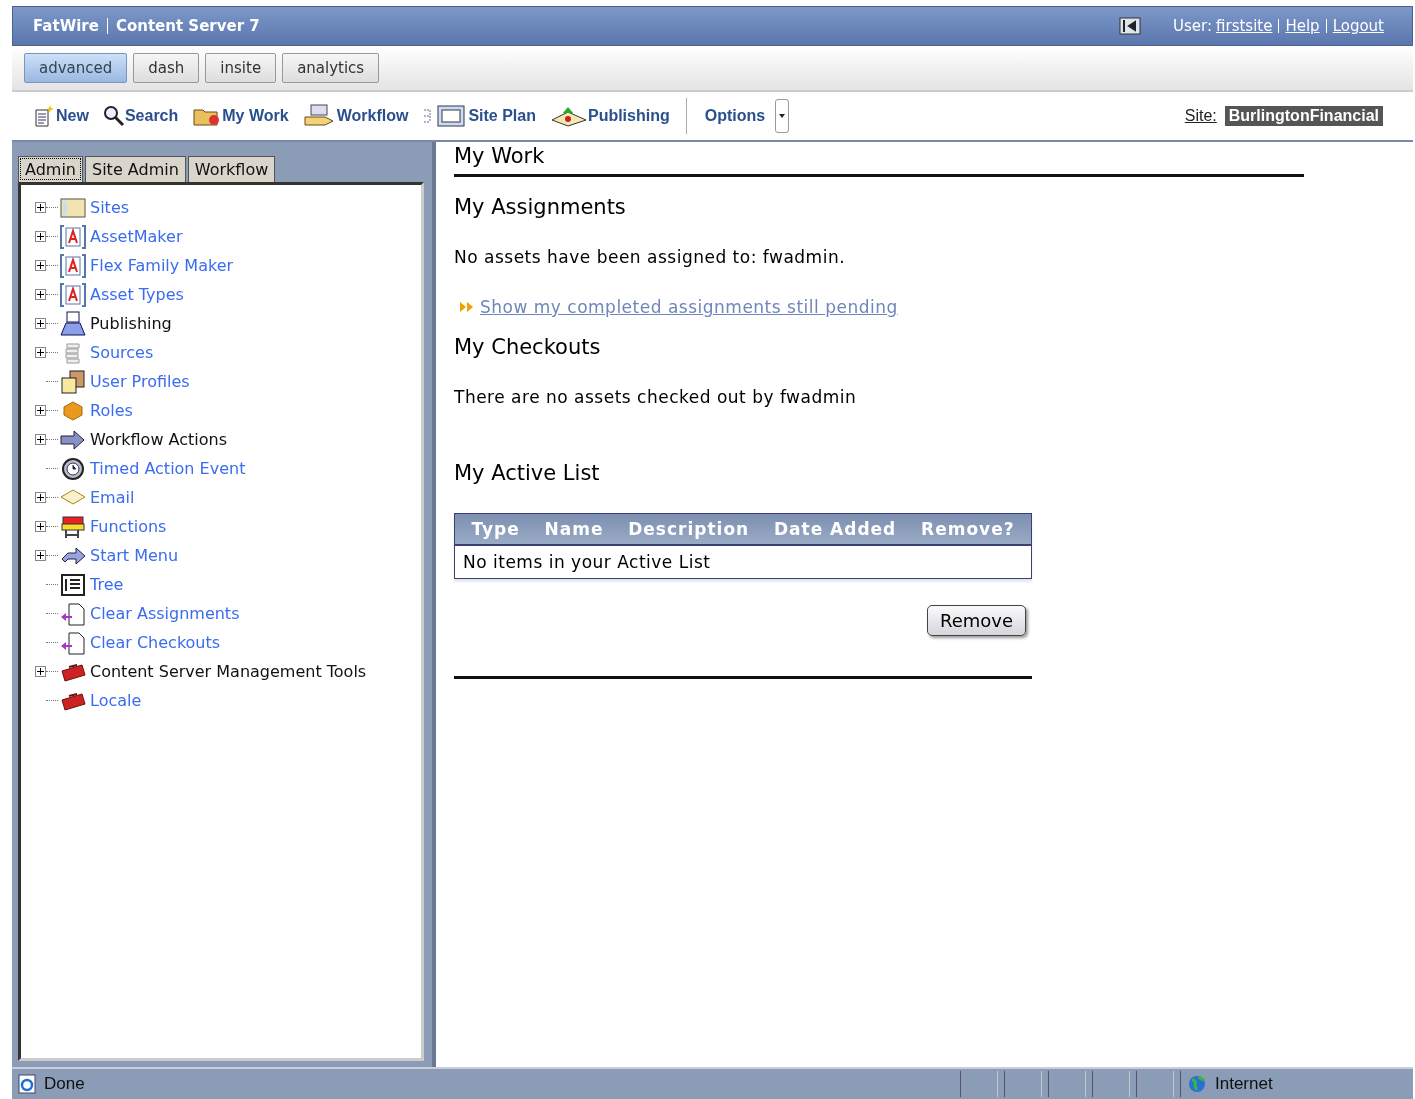 This screenshot has height=1099, width=1415. Describe the element at coordinates (122, 352) in the screenshot. I see `tree-item: Sources` at that location.